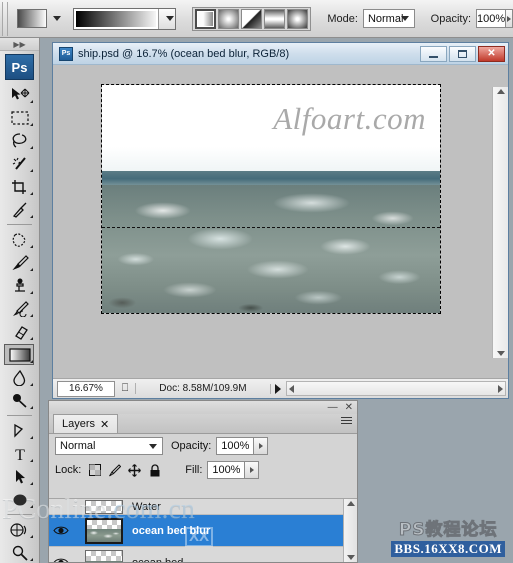  I want to click on gradient-picker-dropdown, so click(167, 18).